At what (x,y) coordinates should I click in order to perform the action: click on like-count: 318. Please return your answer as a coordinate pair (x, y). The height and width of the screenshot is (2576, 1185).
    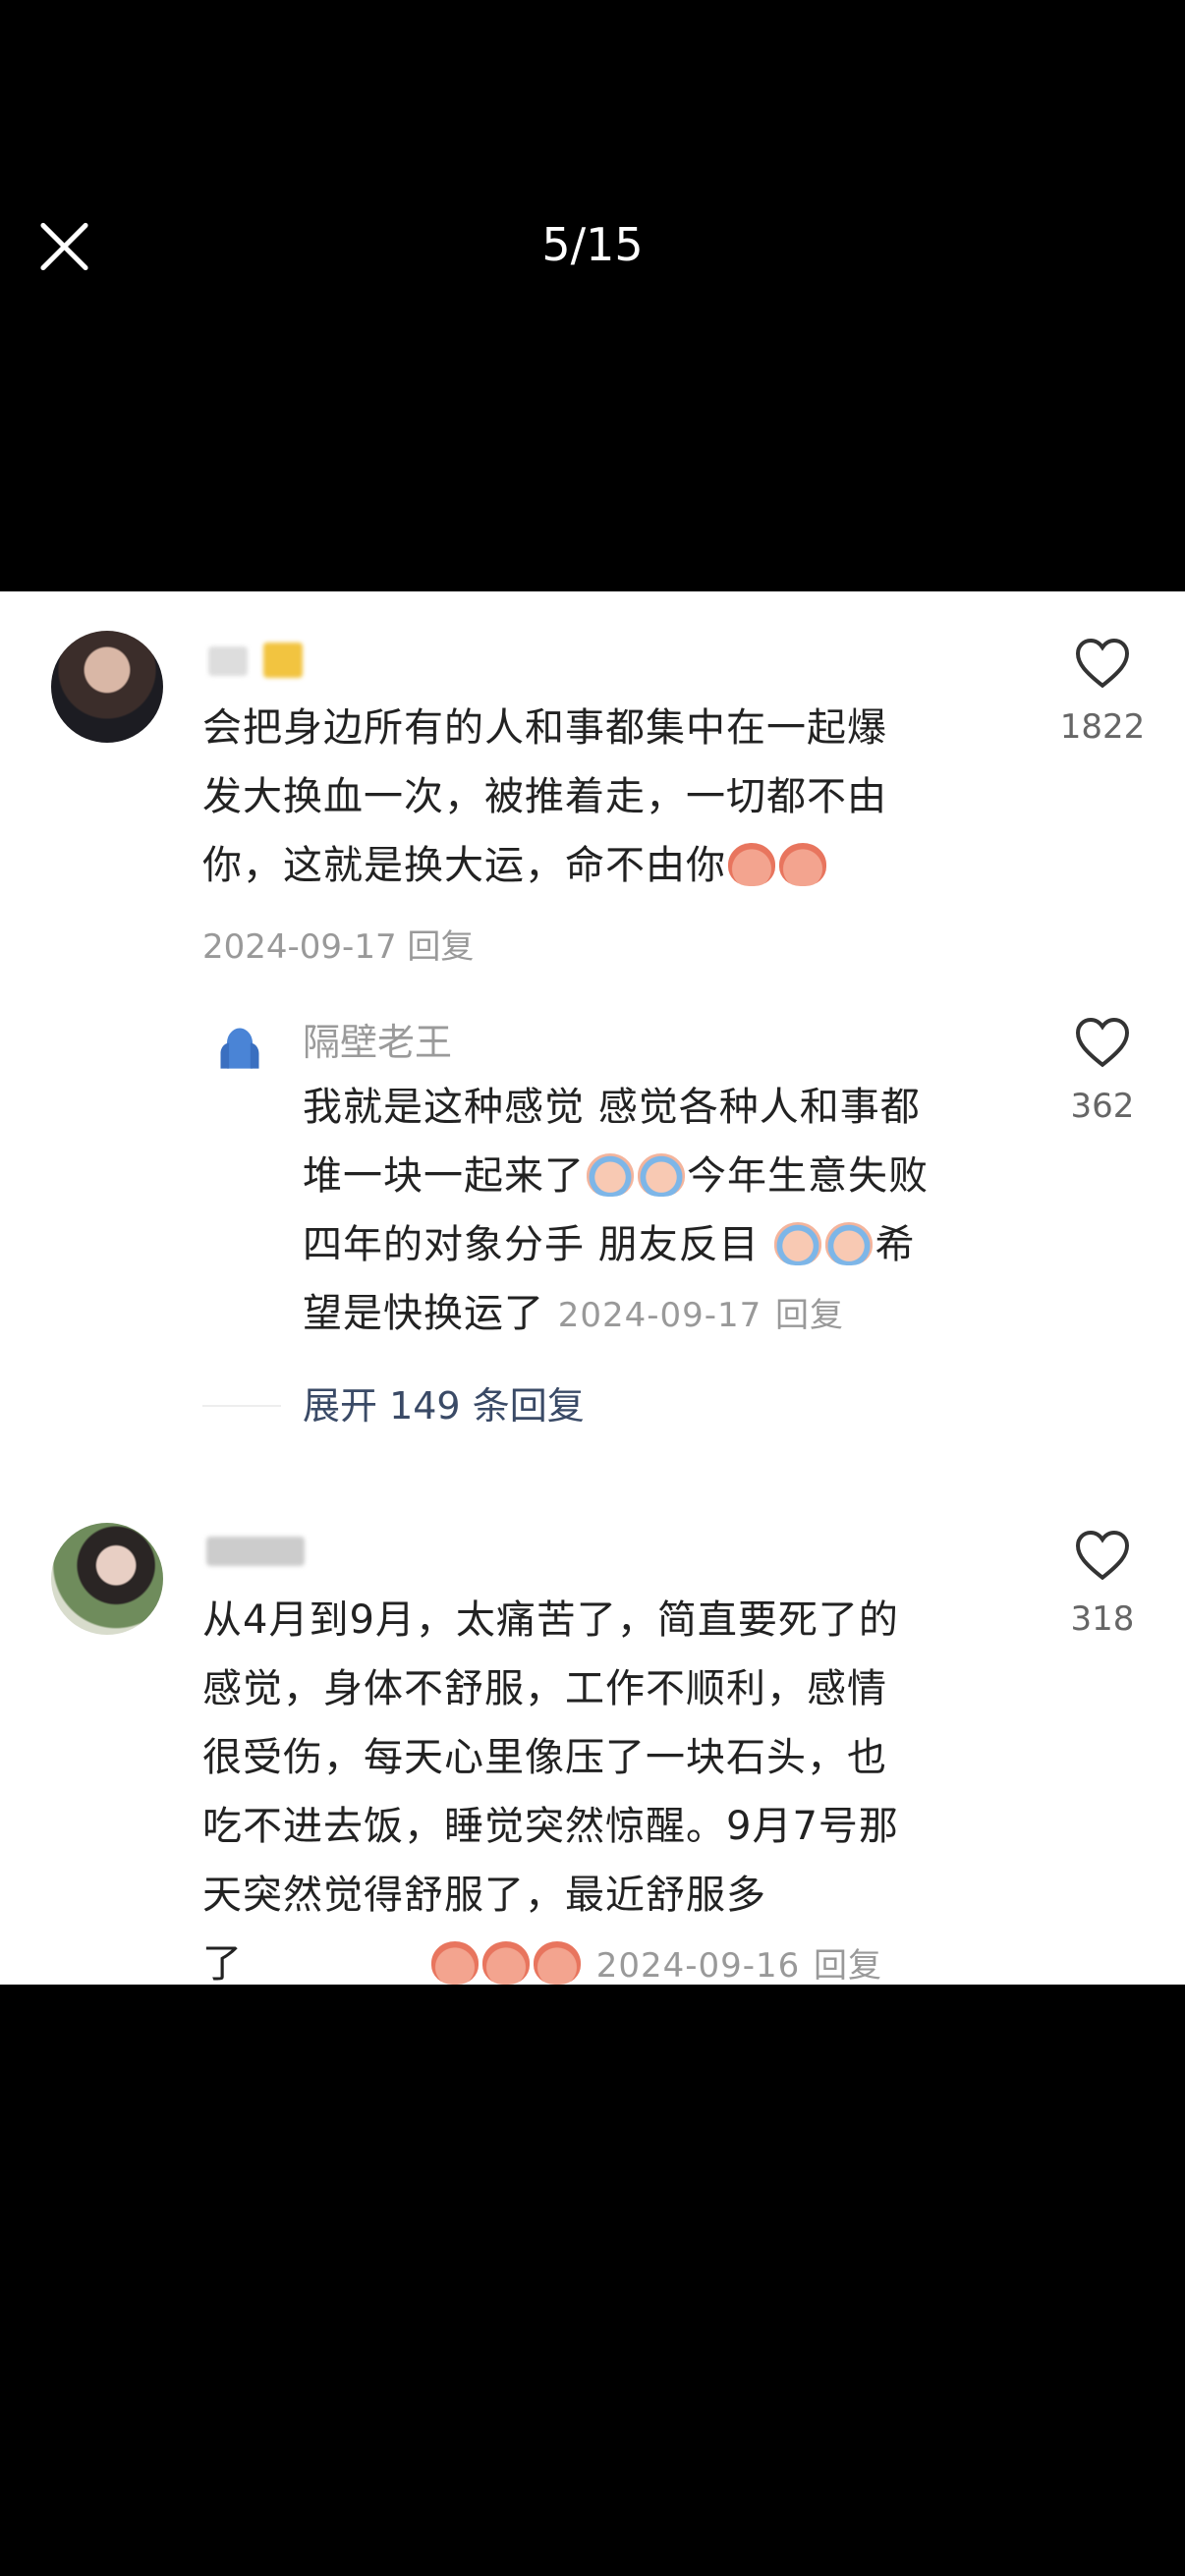
    Looking at the image, I should click on (1103, 1619).